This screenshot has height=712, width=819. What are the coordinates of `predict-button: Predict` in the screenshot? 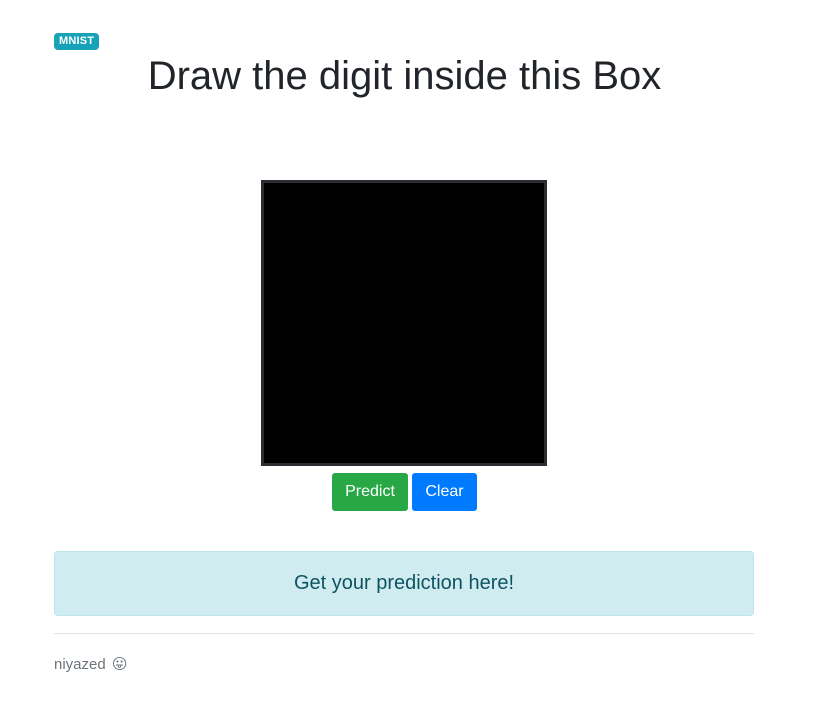 It's located at (370, 492).